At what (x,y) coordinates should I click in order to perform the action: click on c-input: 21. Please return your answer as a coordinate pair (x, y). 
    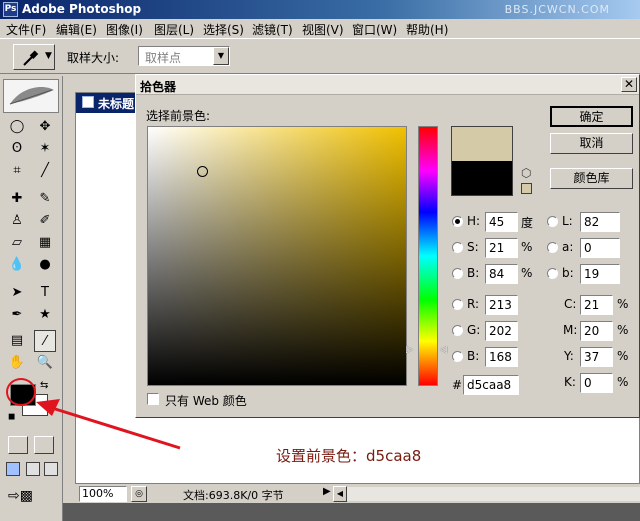
    Looking at the image, I should click on (596, 305).